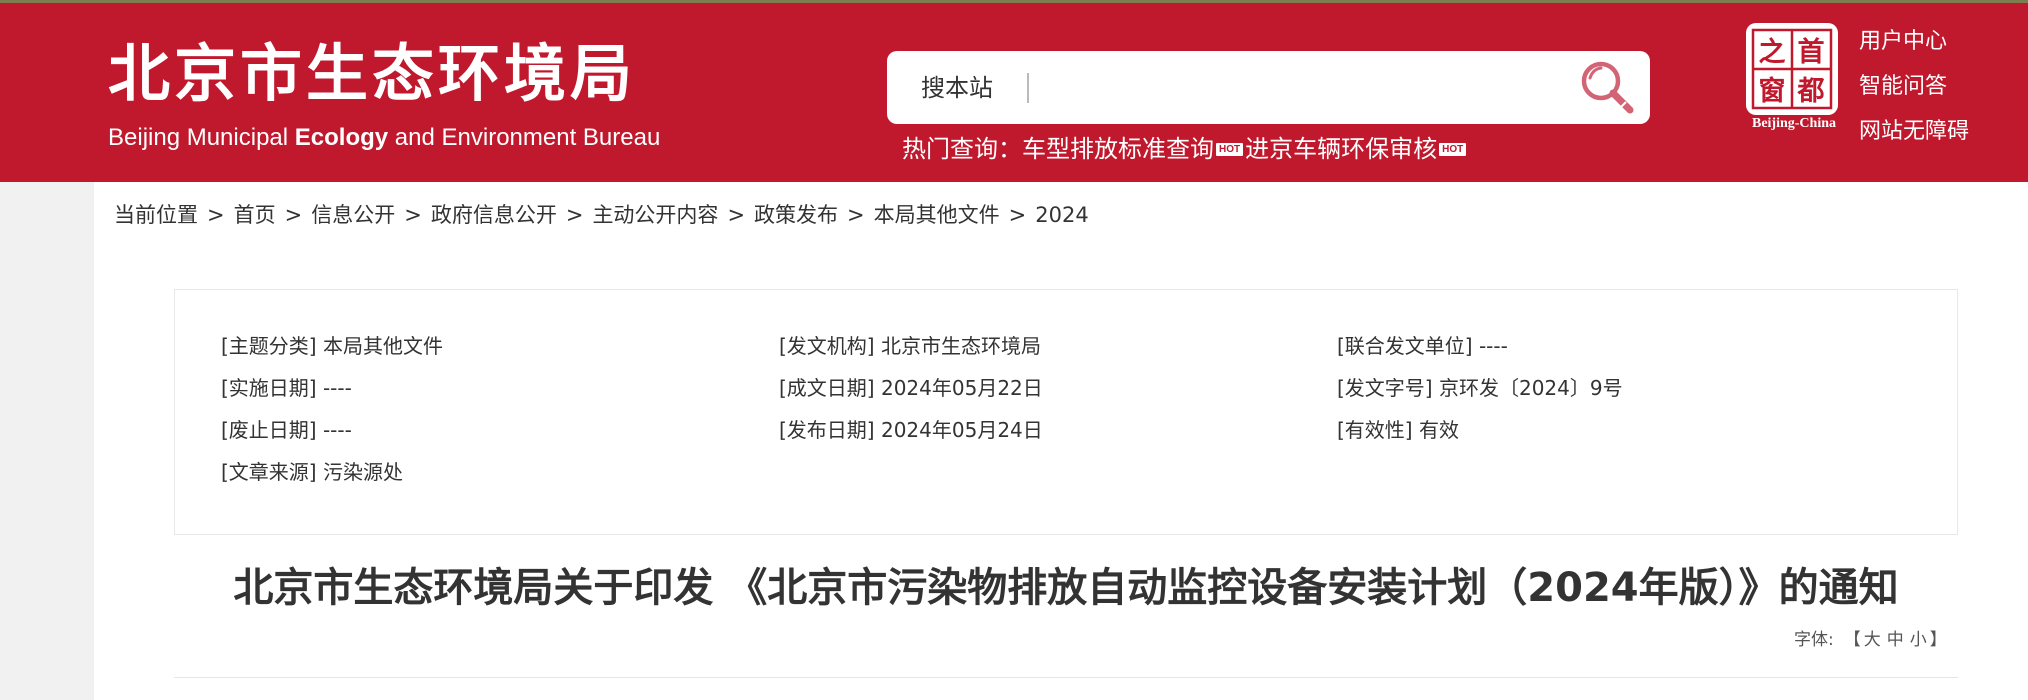 The image size is (2028, 700). Describe the element at coordinates (1811, 91) in the screenshot. I see `logo-char: 都` at that location.